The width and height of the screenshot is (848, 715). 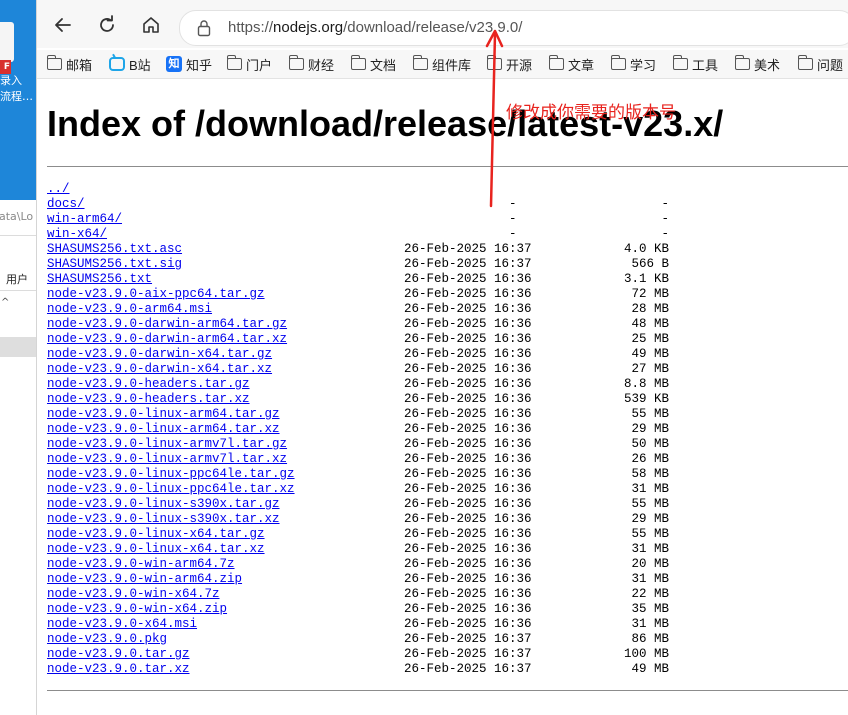 I want to click on file-link: node-v23.9.0-linux-s390x.tar.gz, so click(x=163, y=504).